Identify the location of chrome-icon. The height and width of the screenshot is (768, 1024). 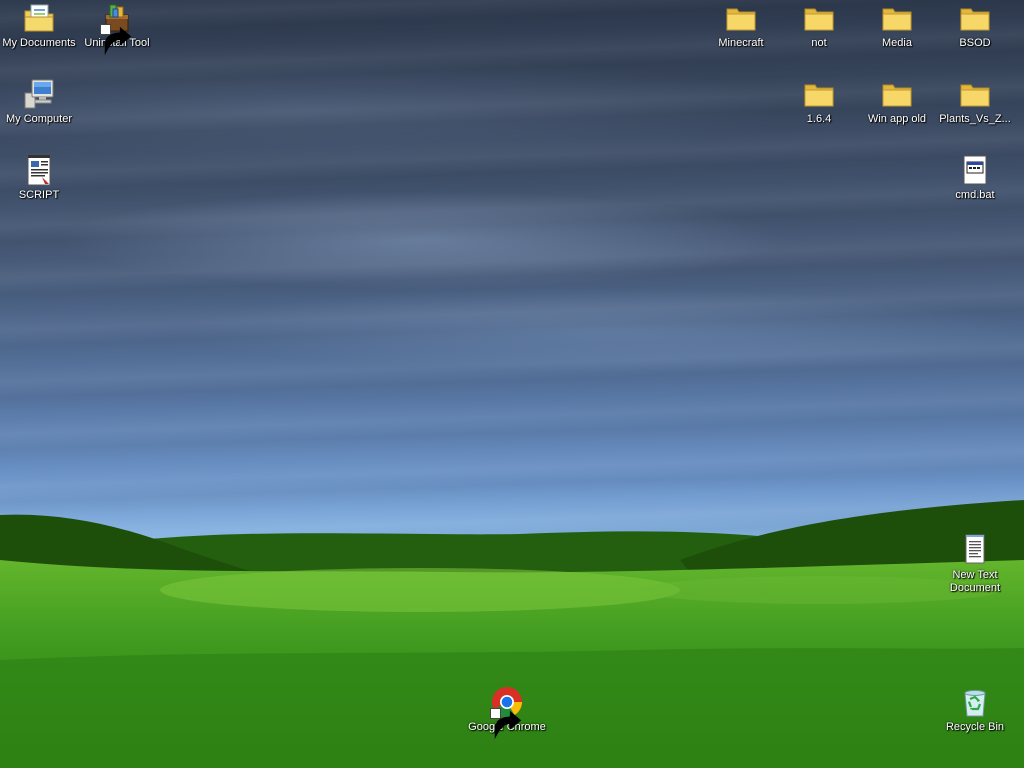
(507, 712).